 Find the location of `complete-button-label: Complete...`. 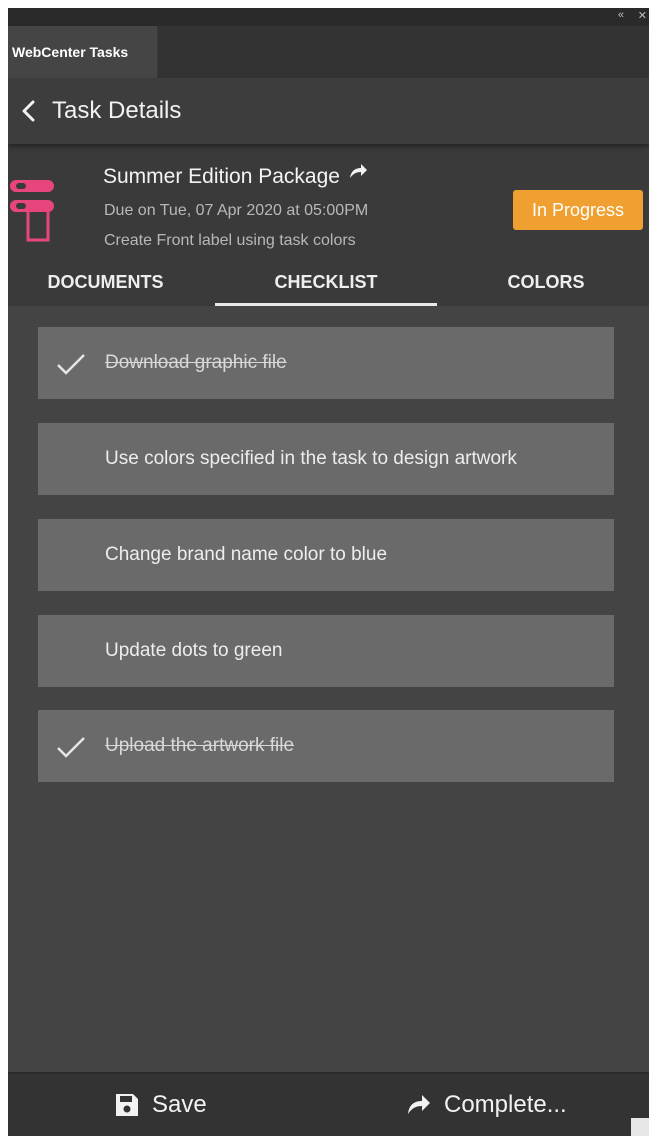

complete-button-label: Complete... is located at coordinates (505, 1104).